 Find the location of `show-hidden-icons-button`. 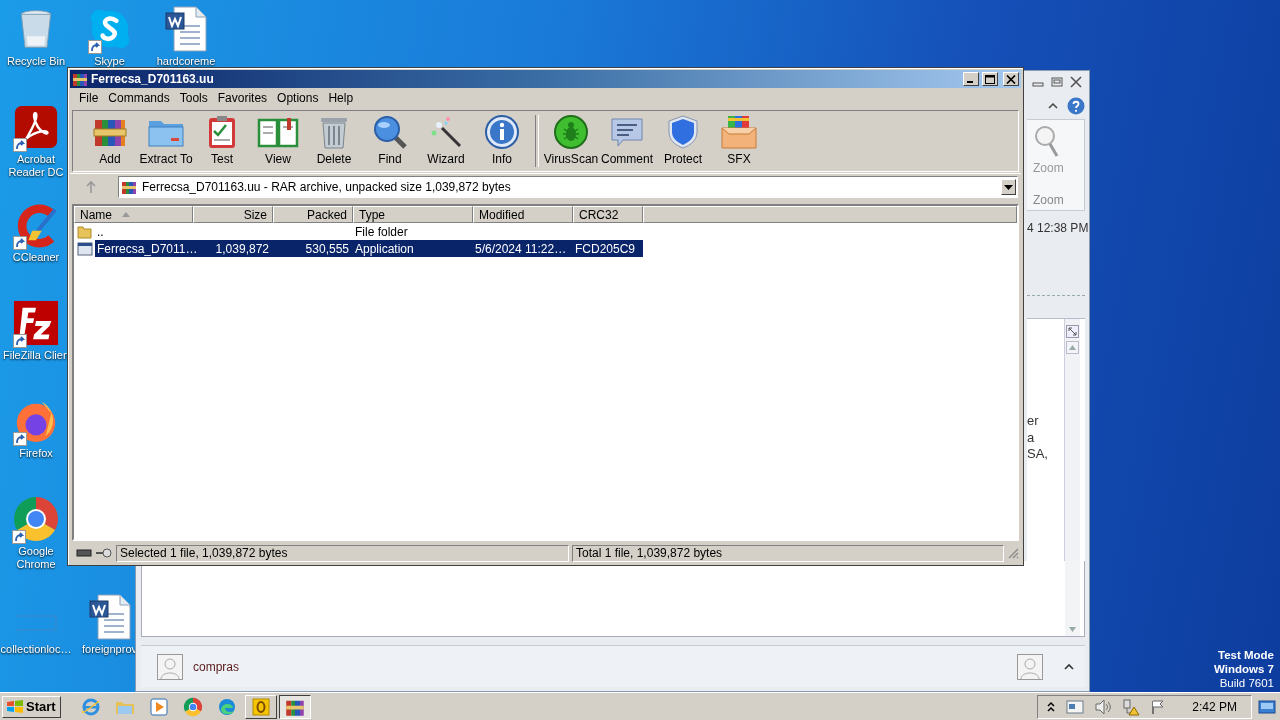

show-hidden-icons-button is located at coordinates (1051, 706).